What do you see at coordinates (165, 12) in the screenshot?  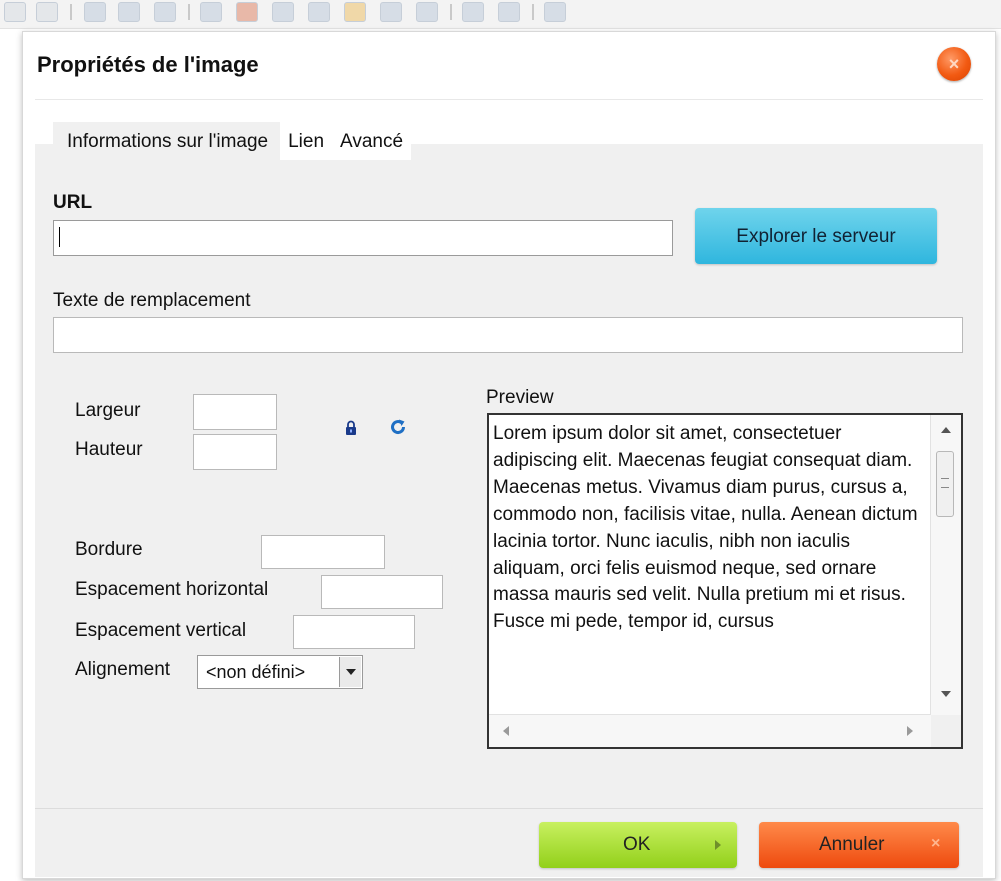 I see `flag-icon` at bounding box center [165, 12].